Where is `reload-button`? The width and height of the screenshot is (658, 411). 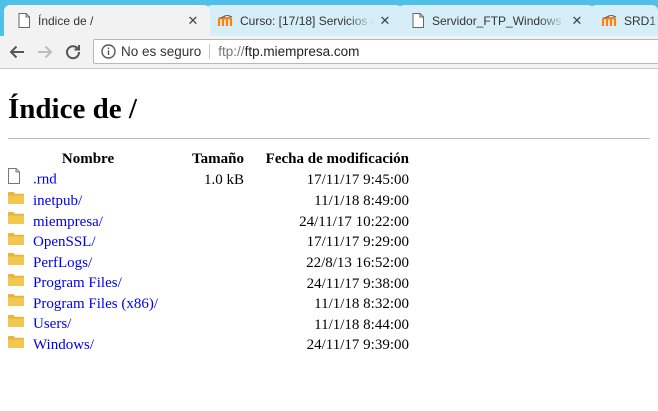 reload-button is located at coordinates (73, 52).